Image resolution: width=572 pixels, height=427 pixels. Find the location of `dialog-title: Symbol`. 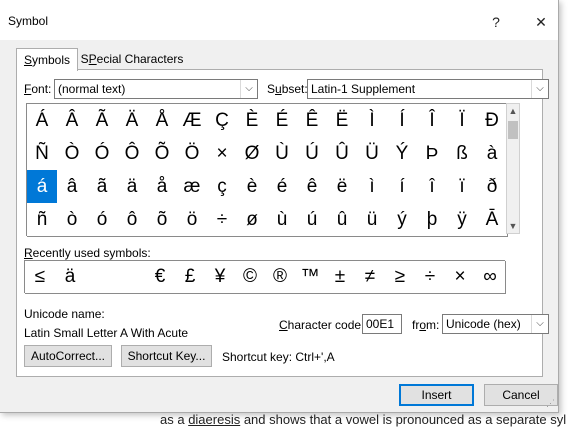

dialog-title: Symbol is located at coordinates (28, 21).